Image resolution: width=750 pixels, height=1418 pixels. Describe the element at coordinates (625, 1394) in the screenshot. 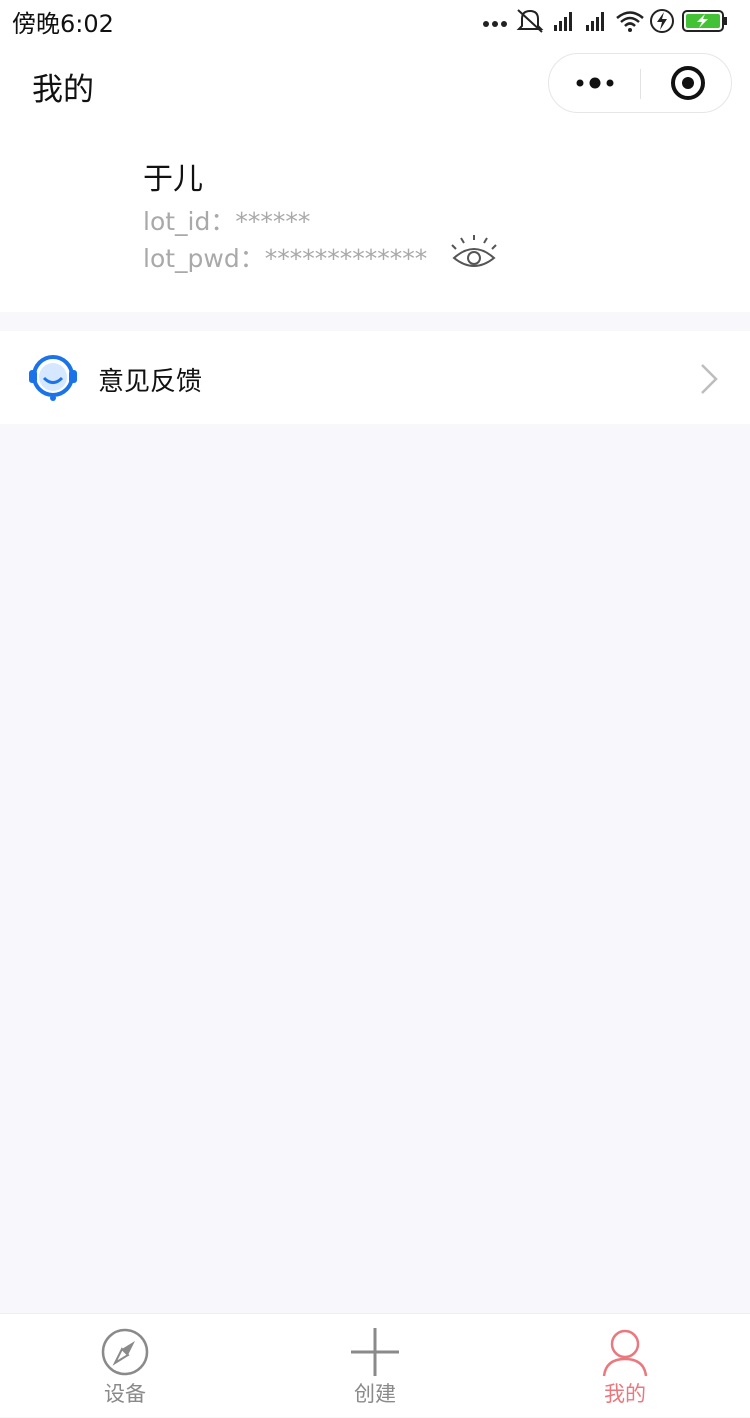

I see `tab-label: 我的` at that location.